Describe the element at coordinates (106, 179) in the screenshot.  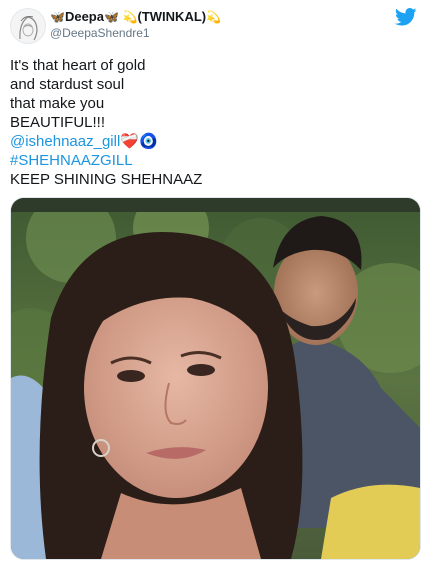
I see `tweet-line: KEEP SHINING SHEHNAAZ` at that location.